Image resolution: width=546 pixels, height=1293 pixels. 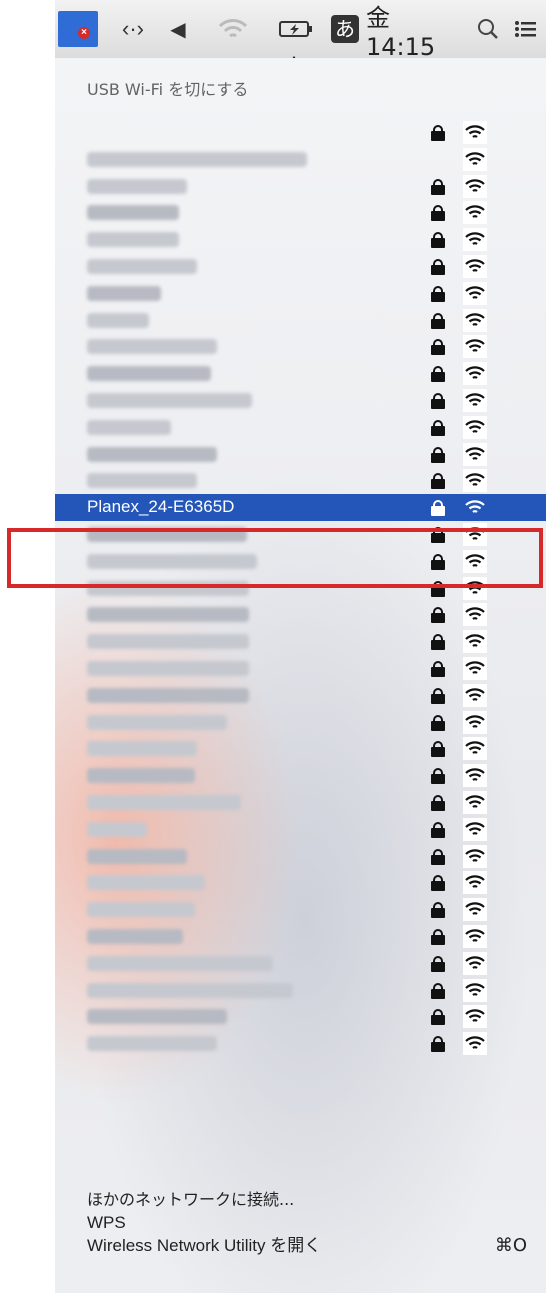 I want to click on open-utility-item: Wireless Network Utility を開く ⌘O, so click(x=307, y=1245).